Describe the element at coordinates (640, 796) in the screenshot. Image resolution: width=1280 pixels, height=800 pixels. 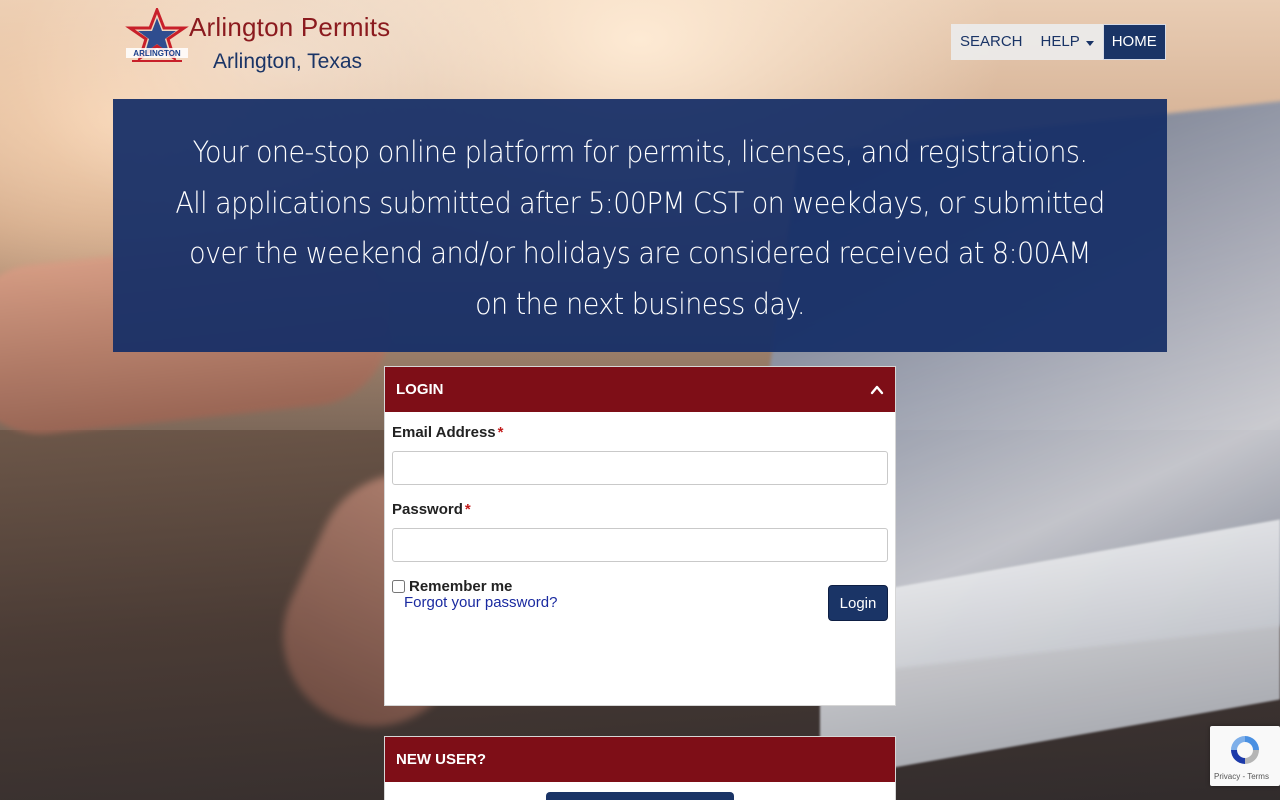
I see `register-button` at that location.